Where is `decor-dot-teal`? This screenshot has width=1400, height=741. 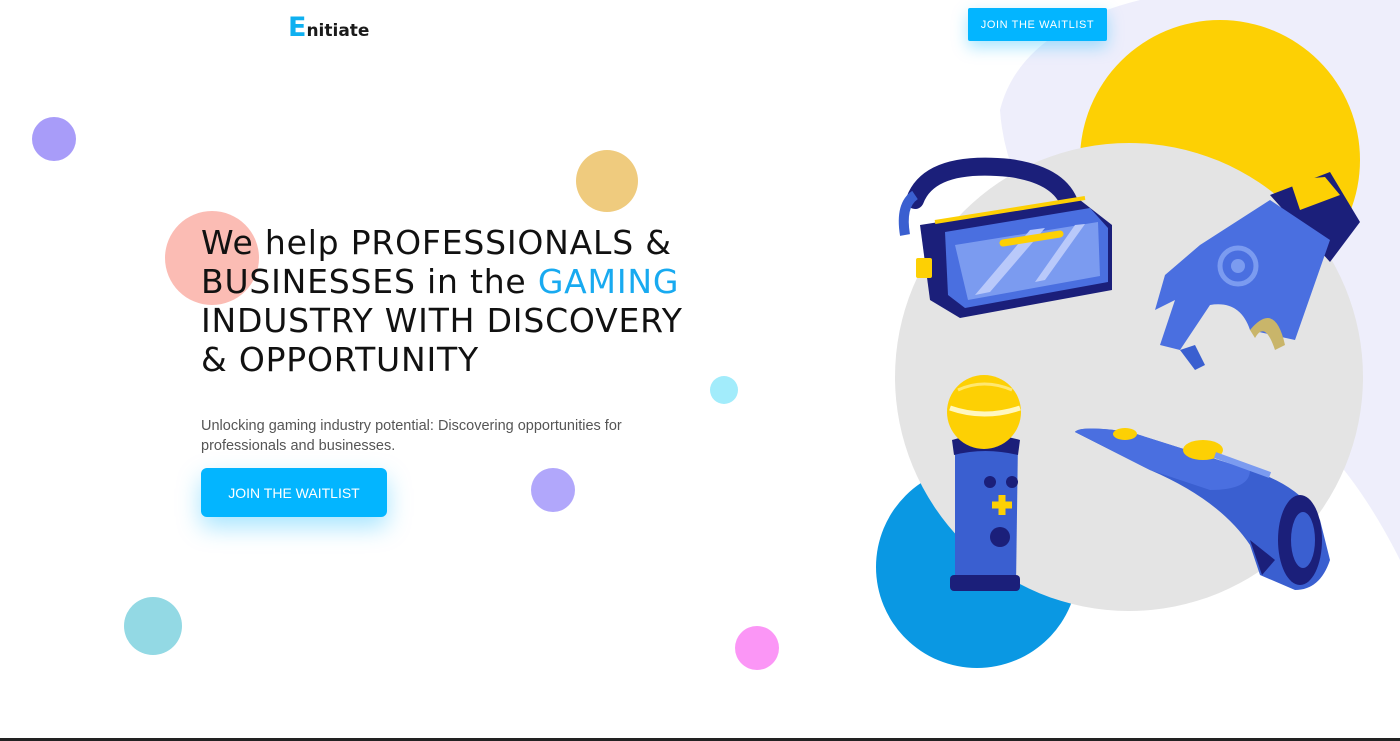
decor-dot-teal is located at coordinates (153, 626).